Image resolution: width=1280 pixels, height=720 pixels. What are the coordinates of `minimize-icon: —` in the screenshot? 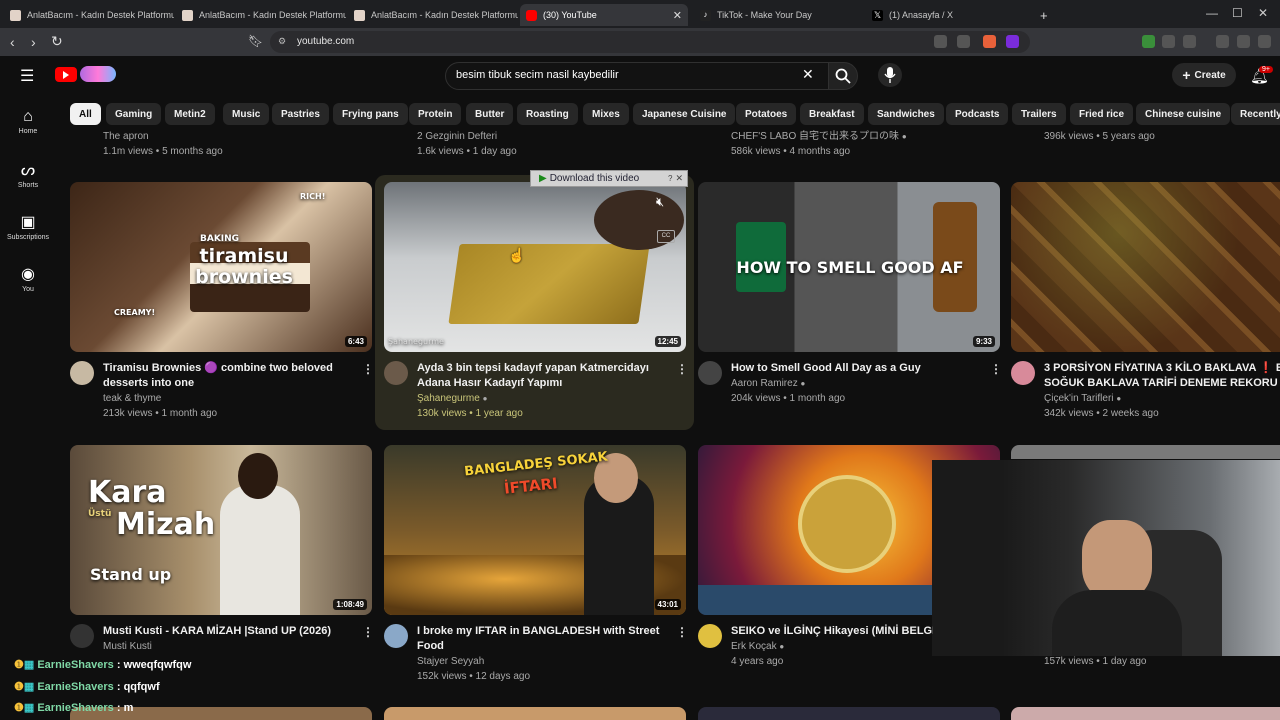 It's located at (1212, 13).